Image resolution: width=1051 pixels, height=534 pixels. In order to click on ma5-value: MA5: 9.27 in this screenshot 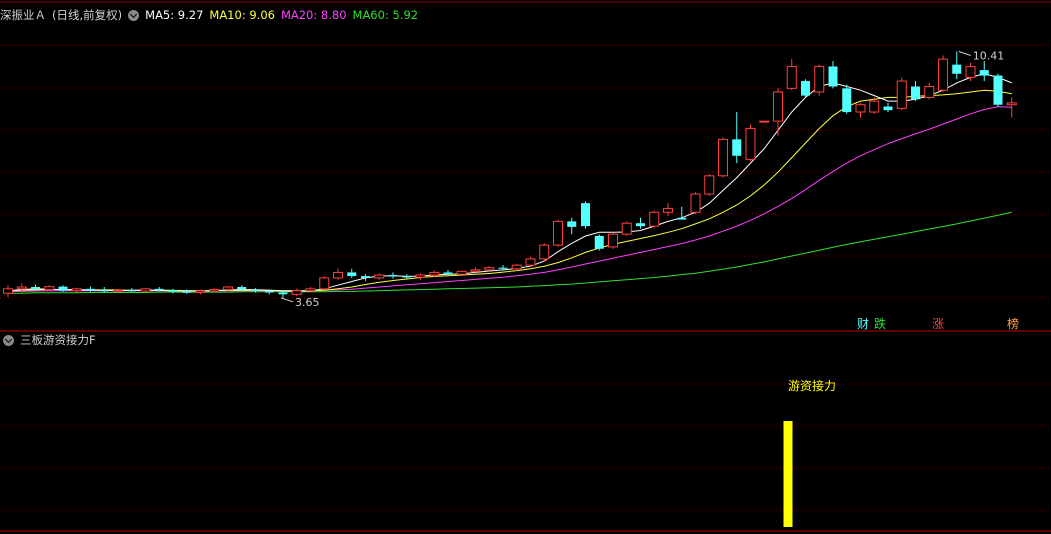, I will do `click(174, 15)`.